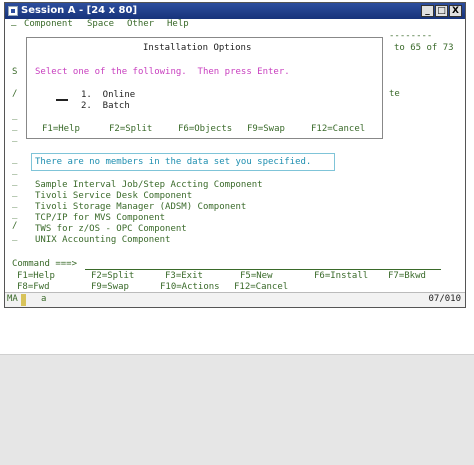 The width and height of the screenshot is (474, 465). I want to click on maximize-button: □, so click(441, 11).